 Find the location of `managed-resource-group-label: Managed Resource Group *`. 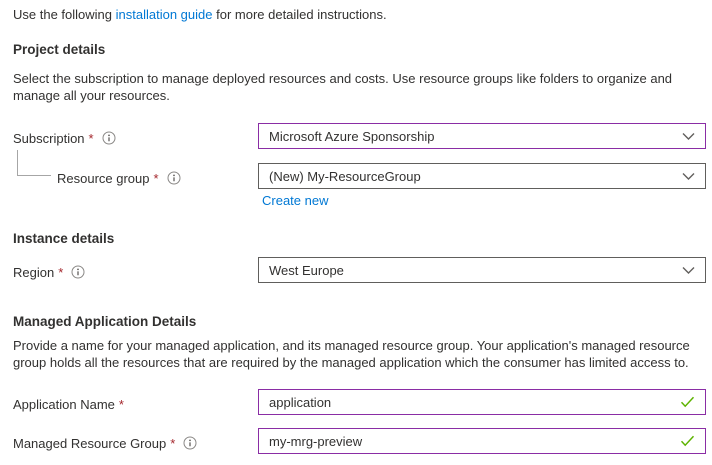

managed-resource-group-label: Managed Resource Group * is located at coordinates (105, 443).